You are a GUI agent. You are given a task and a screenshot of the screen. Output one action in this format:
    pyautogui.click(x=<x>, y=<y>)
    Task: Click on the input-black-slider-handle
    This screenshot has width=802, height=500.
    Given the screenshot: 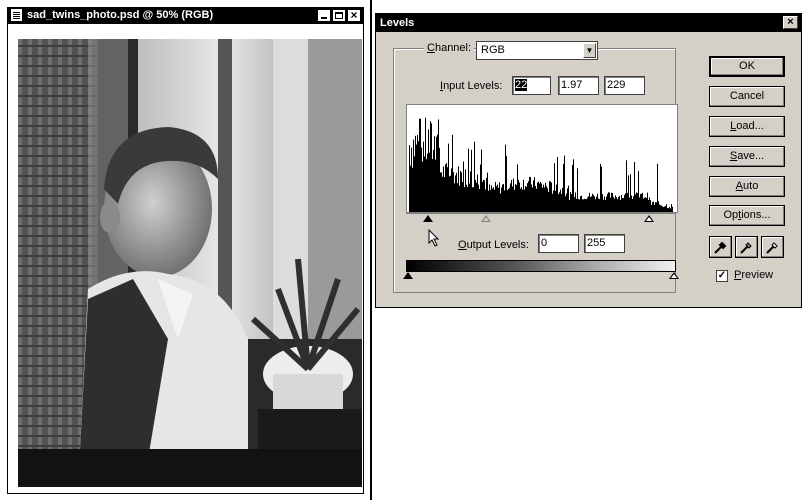 What is the action you would take?
    pyautogui.click(x=428, y=218)
    